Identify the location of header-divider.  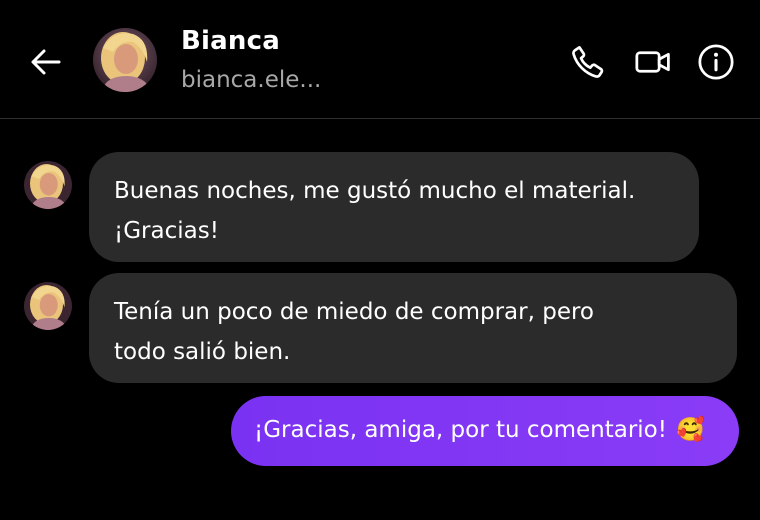
(380, 118).